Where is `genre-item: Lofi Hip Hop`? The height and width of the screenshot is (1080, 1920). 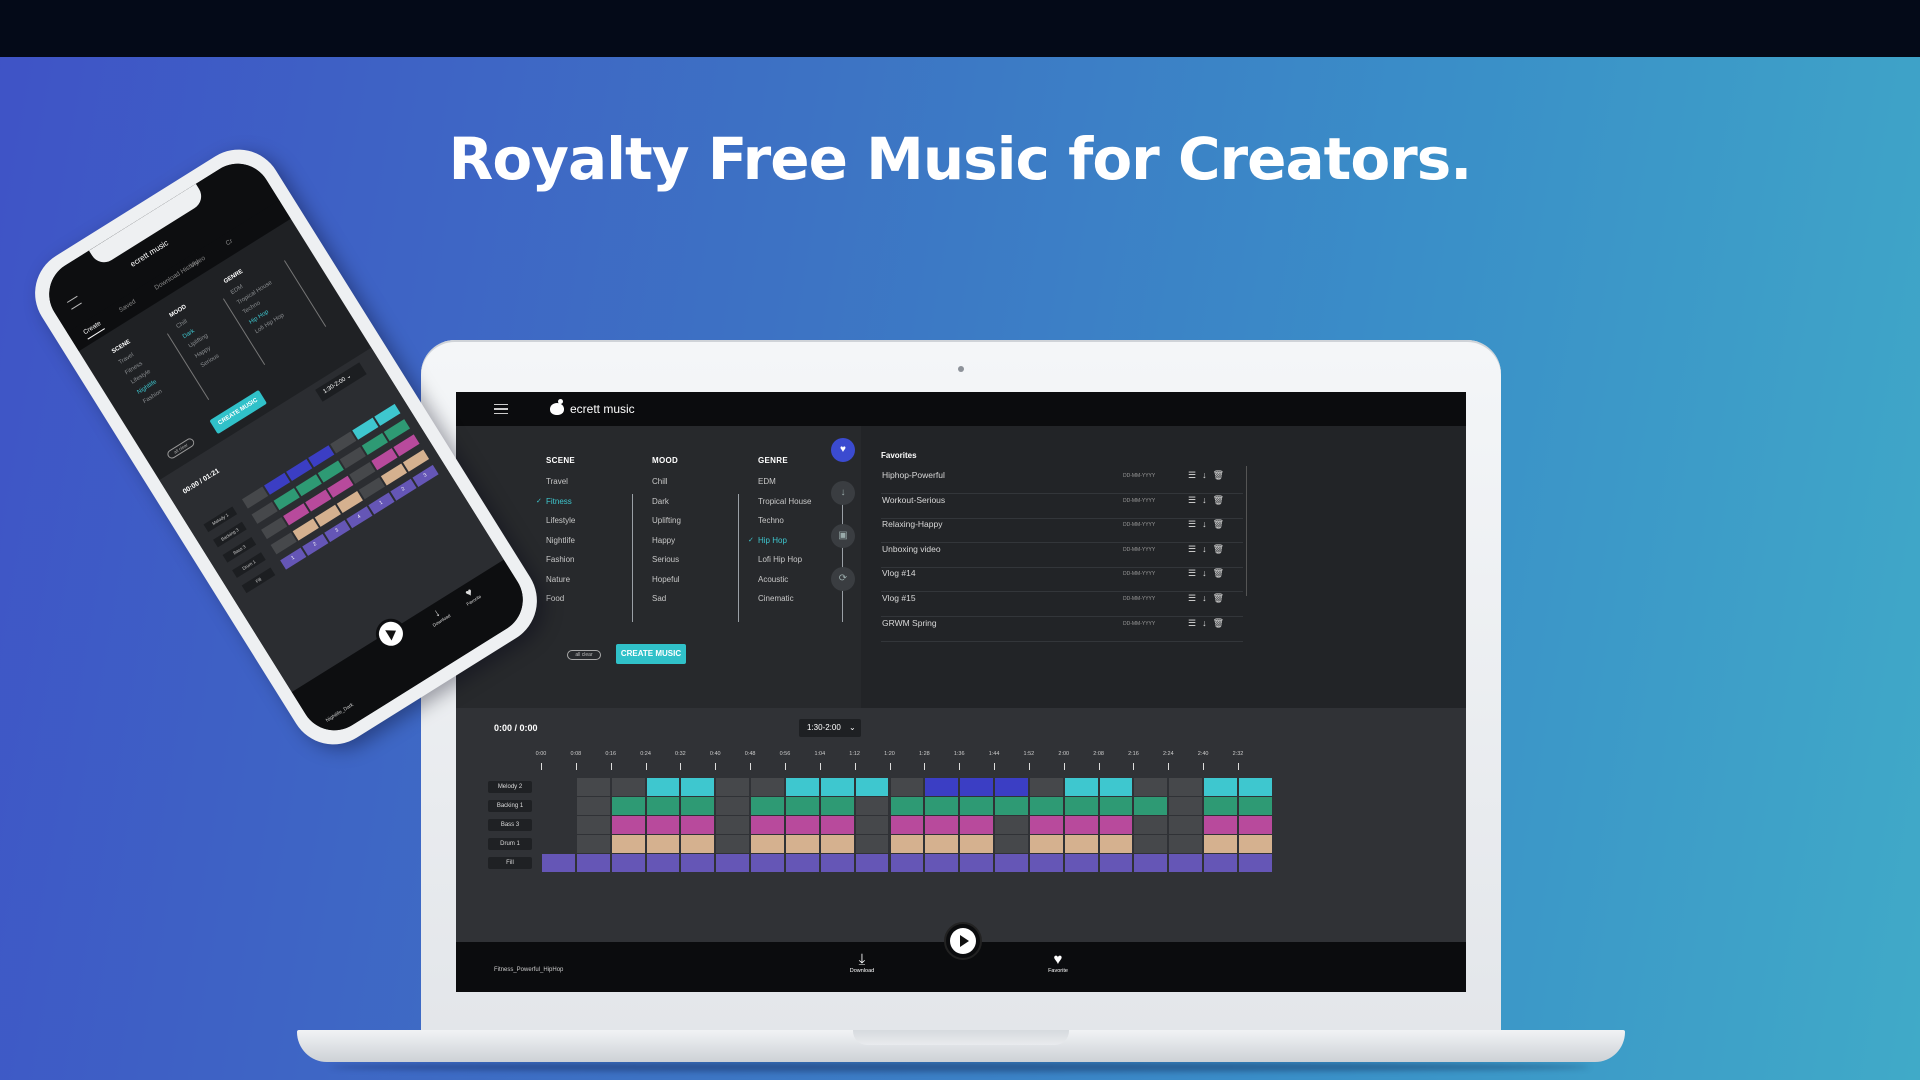
genre-item: Lofi Hip Hop is located at coordinates (785, 565).